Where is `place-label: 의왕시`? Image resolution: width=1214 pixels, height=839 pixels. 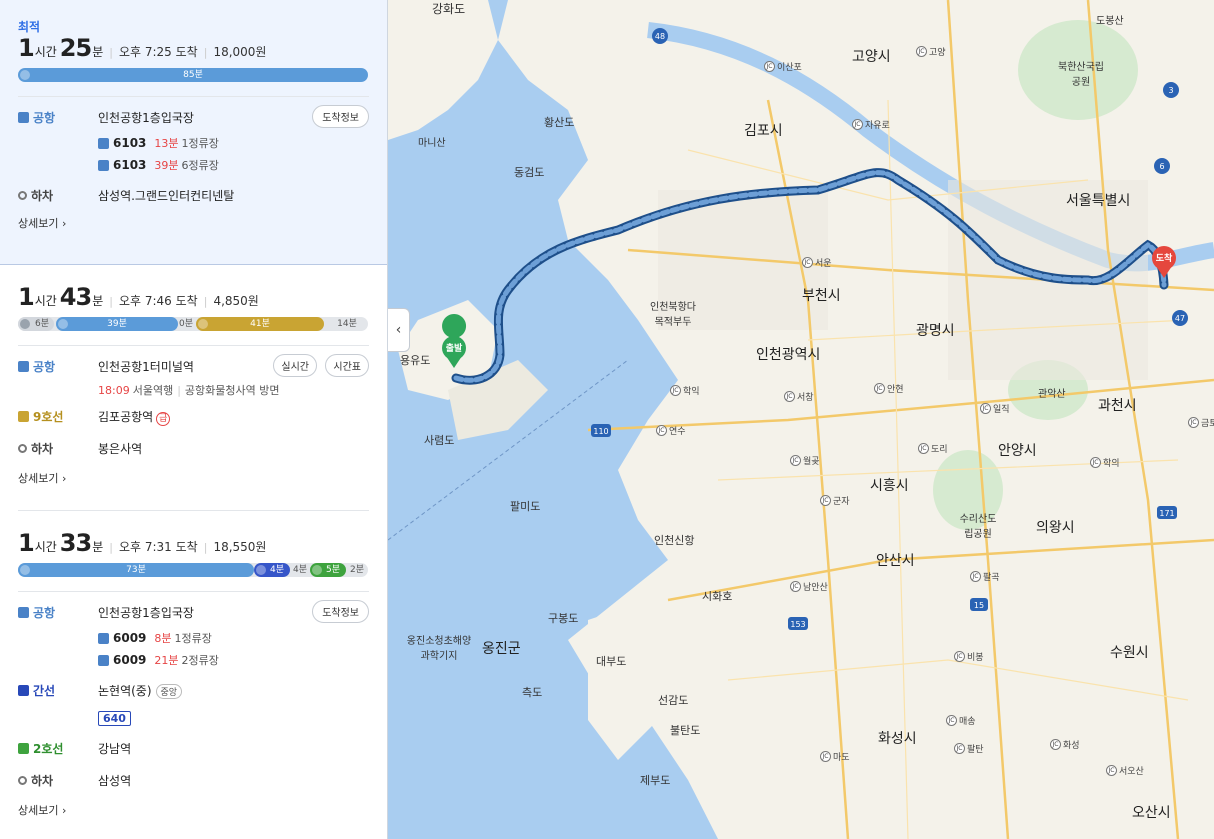 place-label: 의왕시 is located at coordinates (1055, 528).